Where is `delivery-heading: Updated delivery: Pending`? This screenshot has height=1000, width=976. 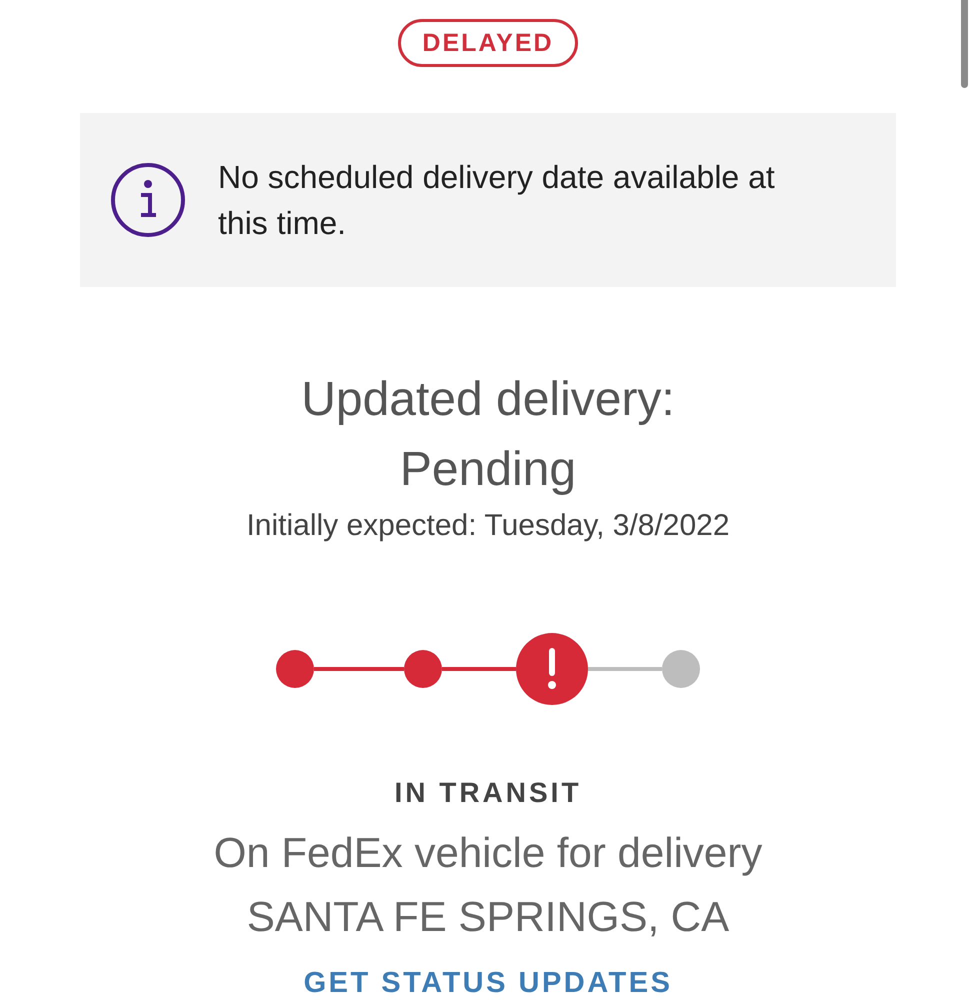 delivery-heading: Updated delivery: Pending is located at coordinates (488, 435).